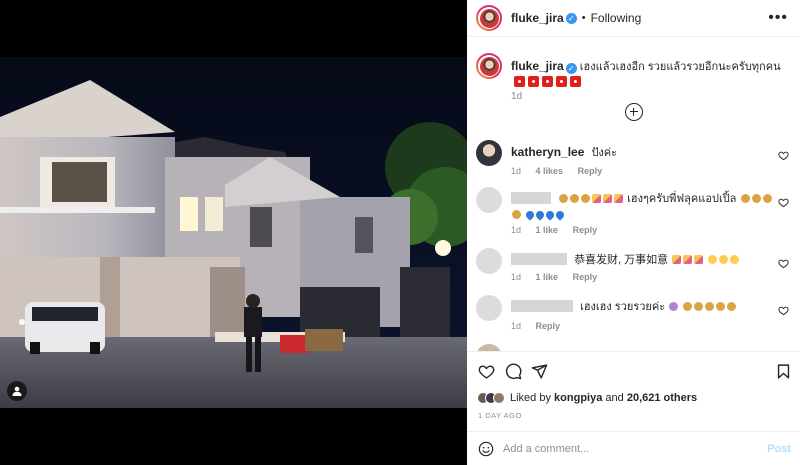 This screenshot has height=465, width=800. Describe the element at coordinates (530, 398) in the screenshot. I see `liked-by-prefix: Liked by` at that location.